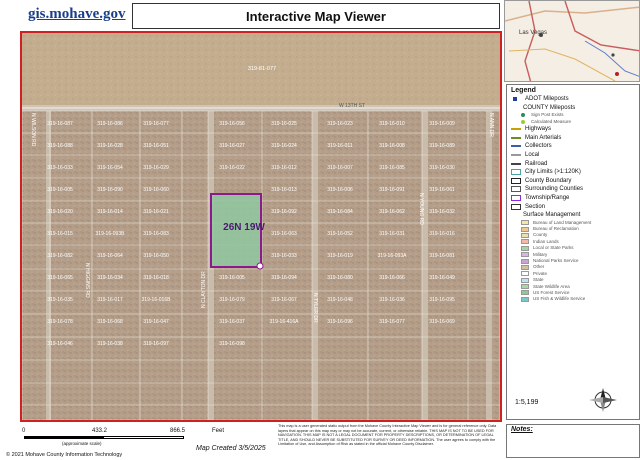 The height and width of the screenshot is (460, 640). What do you see at coordinates (232, 168) in the screenshot?
I see `parcel-label: 319-16-022` at bounding box center [232, 168].